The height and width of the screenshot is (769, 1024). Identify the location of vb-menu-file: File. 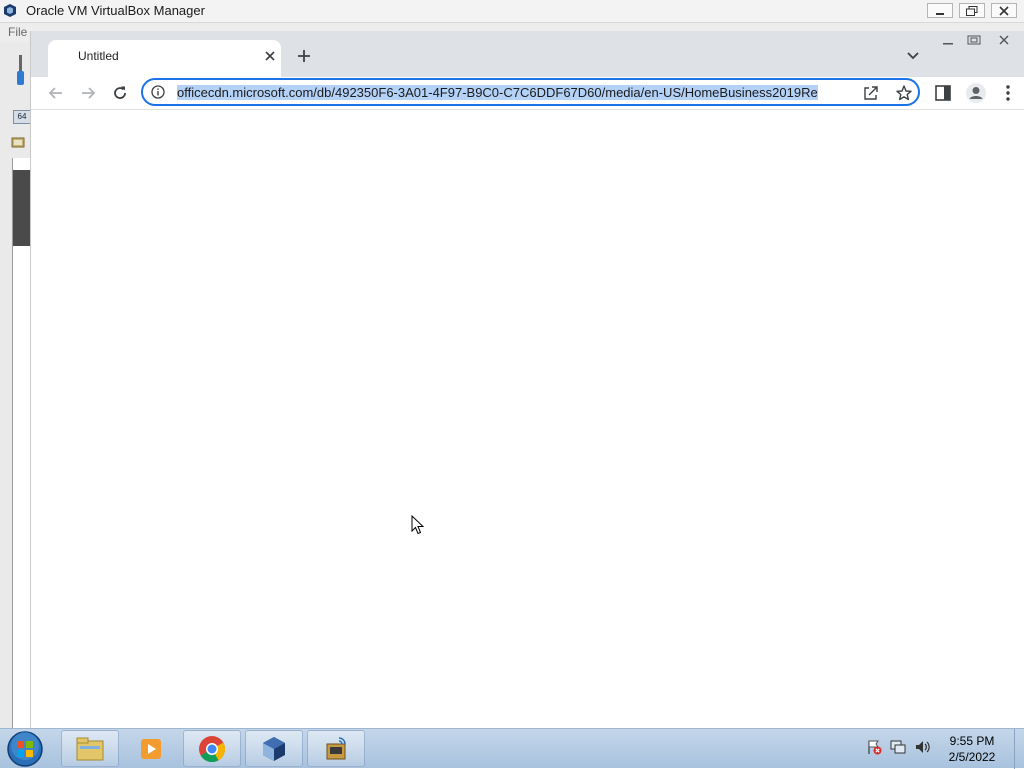
(17, 32).